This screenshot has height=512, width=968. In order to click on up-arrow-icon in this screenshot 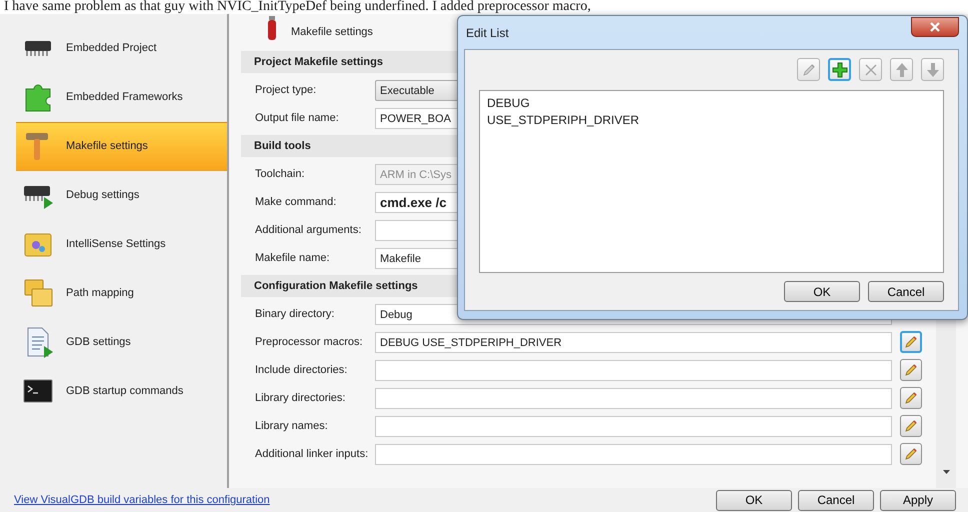, I will do `click(901, 70)`.